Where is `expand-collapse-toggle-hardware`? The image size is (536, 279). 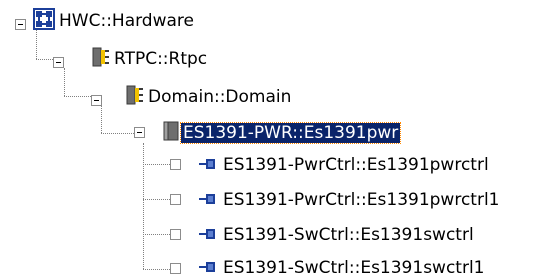
expand-collapse-toggle-hardware is located at coordinates (20, 24).